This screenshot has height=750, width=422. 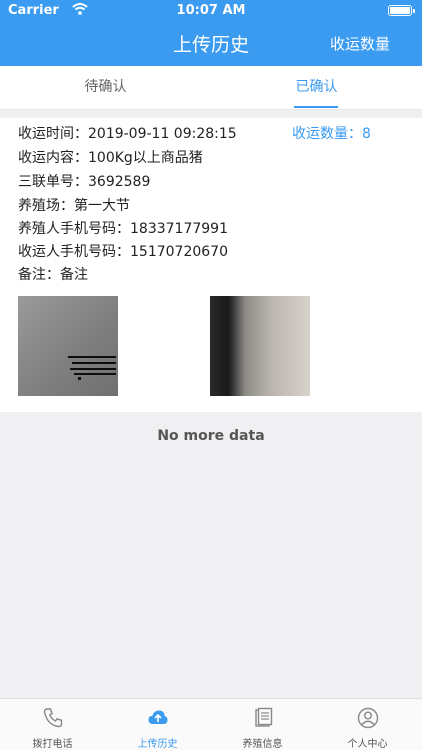 I want to click on form-number: 三联单号：3692589, so click(x=84, y=182).